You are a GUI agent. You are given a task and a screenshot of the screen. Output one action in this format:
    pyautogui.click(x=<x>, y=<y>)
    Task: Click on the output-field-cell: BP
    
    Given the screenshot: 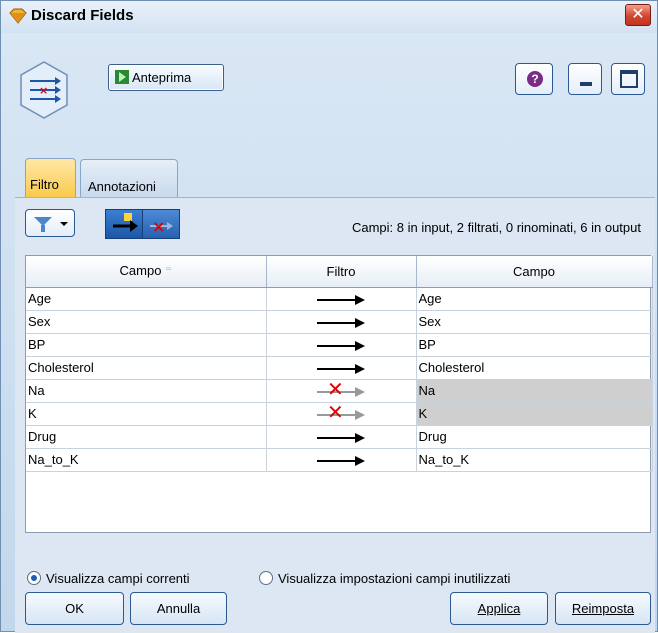 What is the action you would take?
    pyautogui.click(x=534, y=345)
    